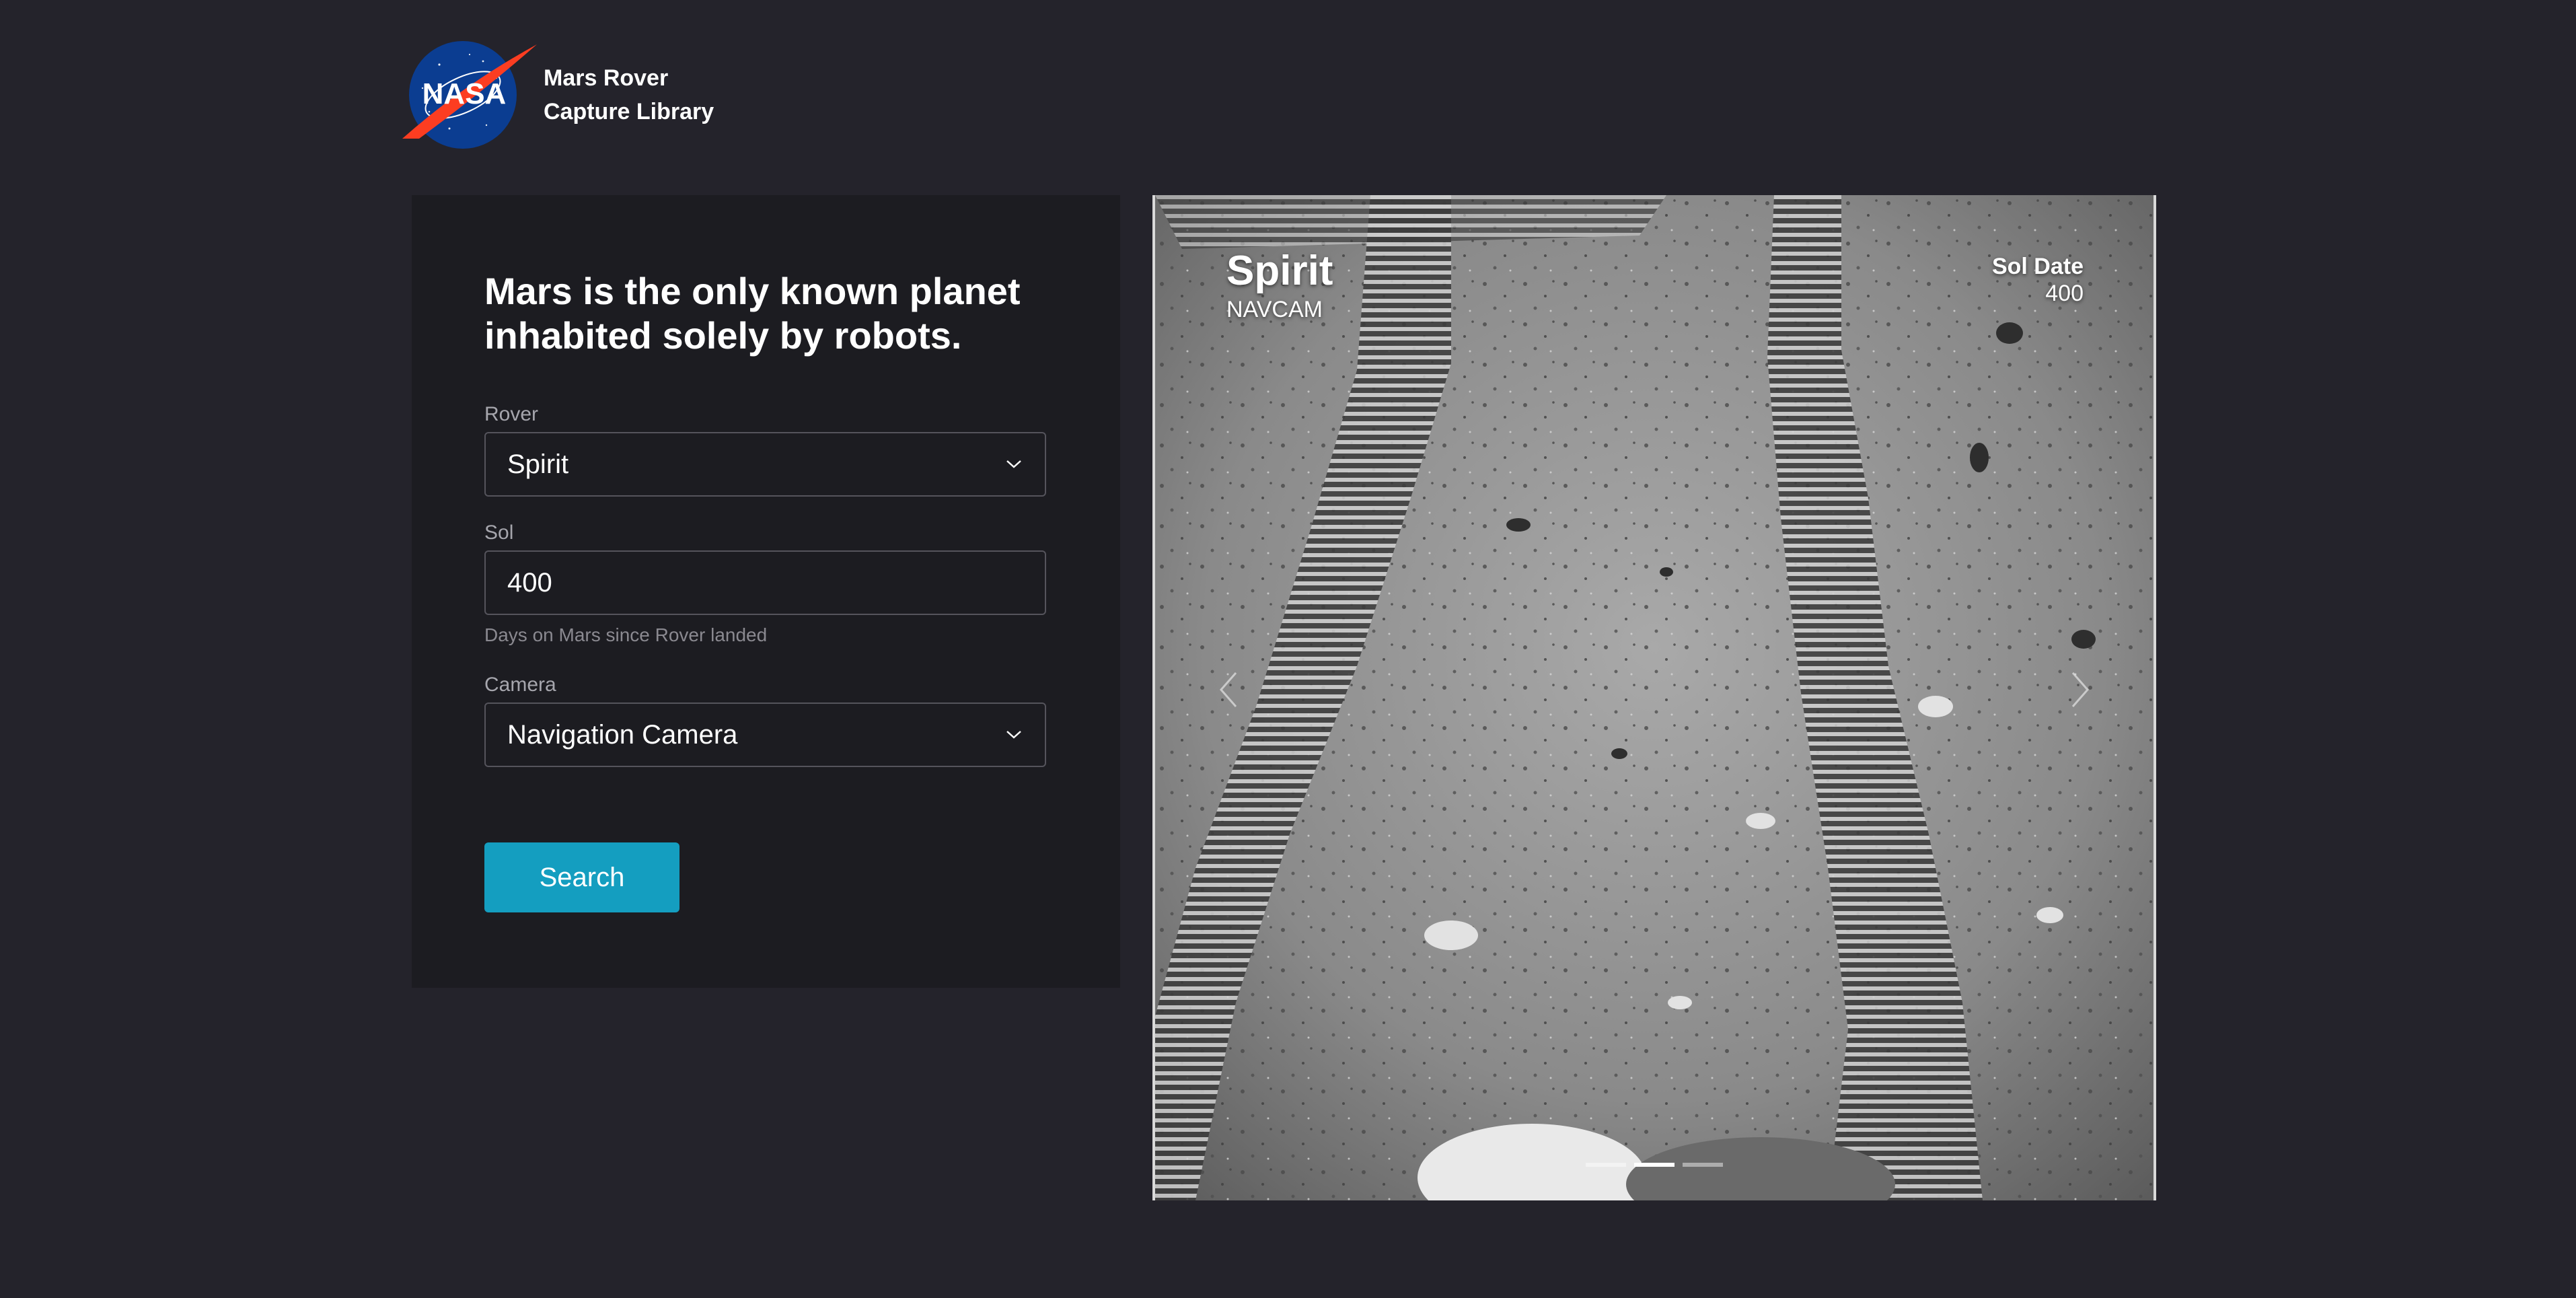 The image size is (2576, 1298). I want to click on photo-rover-name: Spirit, so click(1279, 271).